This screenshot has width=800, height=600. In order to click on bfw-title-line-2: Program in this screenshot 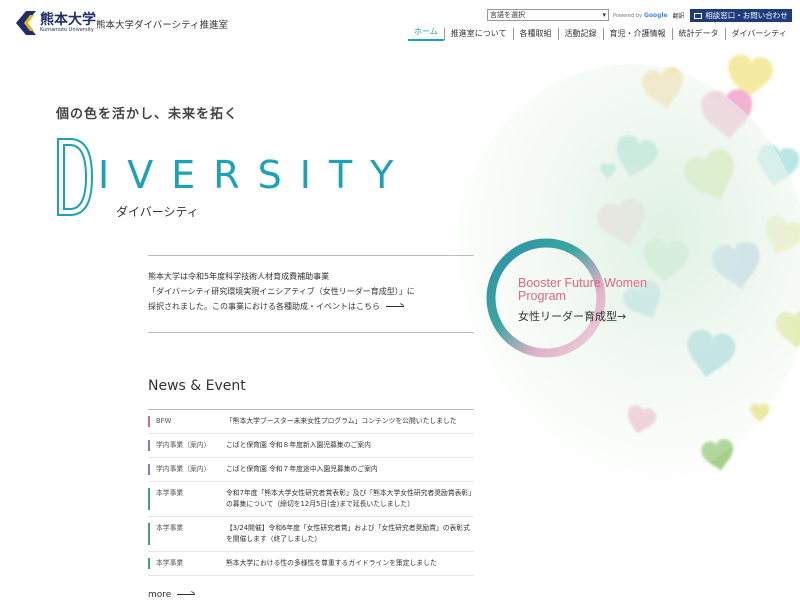, I will do `click(542, 296)`.